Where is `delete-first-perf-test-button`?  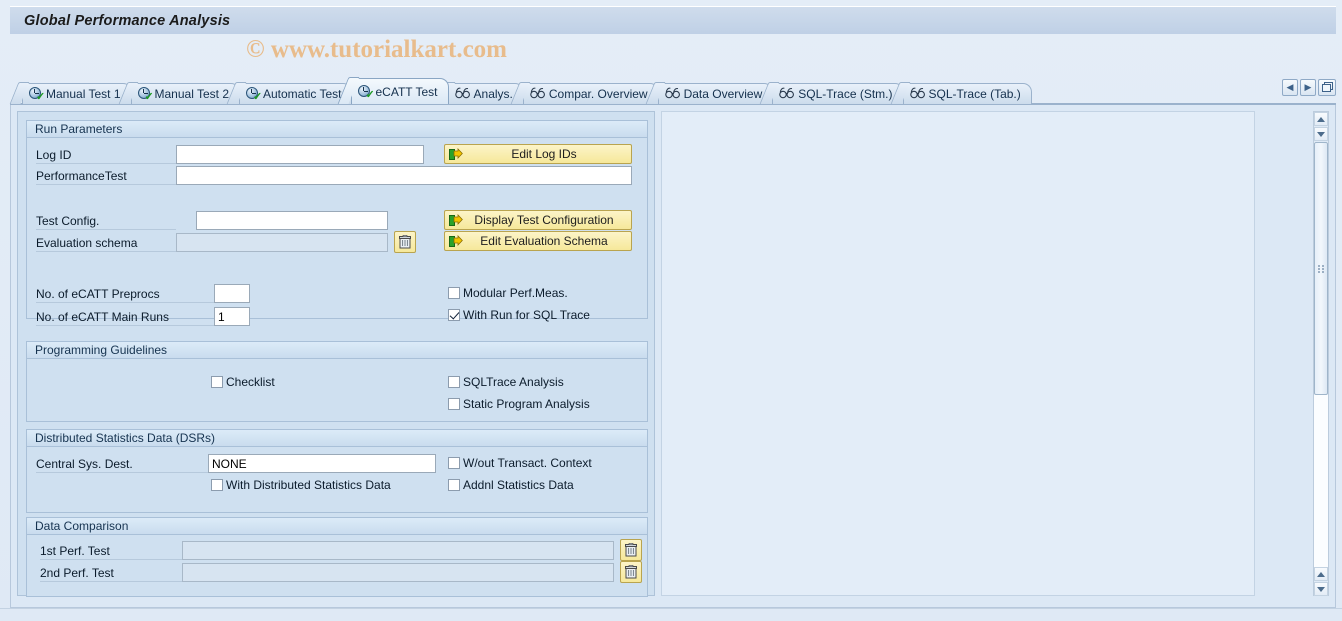 delete-first-perf-test-button is located at coordinates (631, 550).